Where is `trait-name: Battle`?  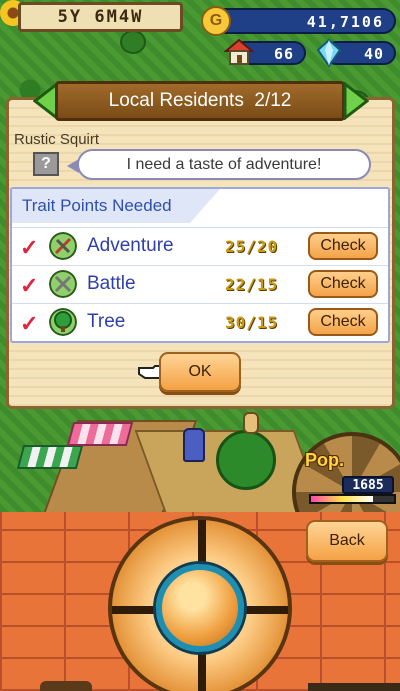 trait-name: Battle is located at coordinates (111, 283).